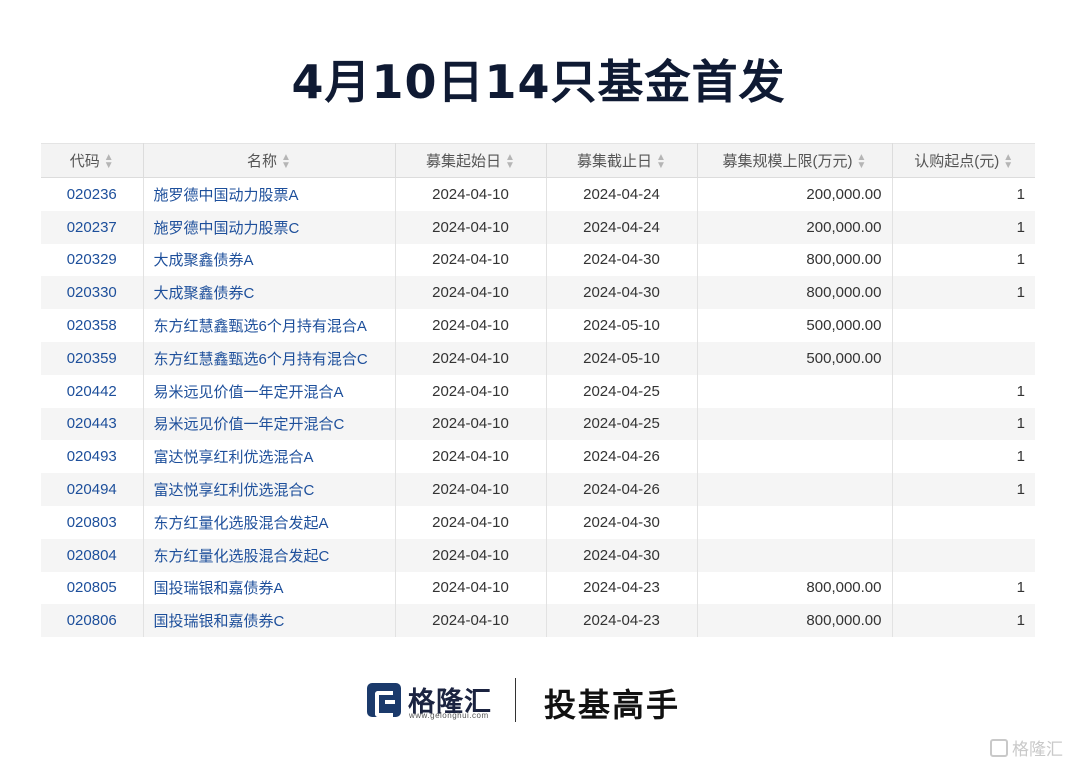 Image resolution: width=1077 pixels, height=763 pixels. I want to click on fund-name-link: 东方红量化选股混合发起A, so click(269, 522).